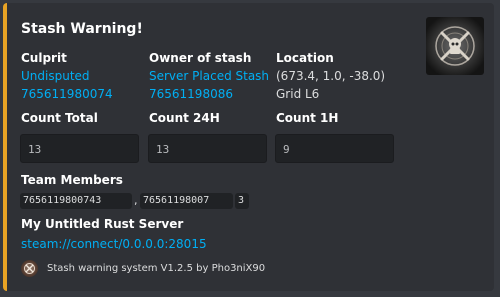  Describe the element at coordinates (76, 201) in the screenshot. I see `team-member-id: 7656119800743` at that location.